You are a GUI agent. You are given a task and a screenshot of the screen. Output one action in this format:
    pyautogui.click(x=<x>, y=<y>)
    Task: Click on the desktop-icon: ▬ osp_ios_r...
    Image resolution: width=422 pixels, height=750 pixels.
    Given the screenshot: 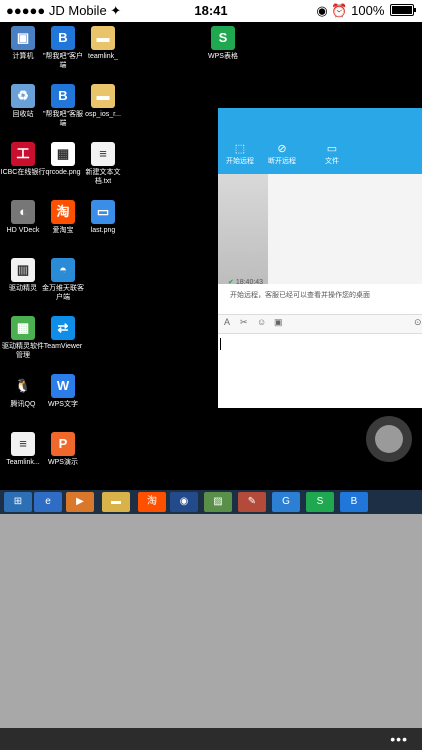 What is the action you would take?
    pyautogui.click(x=103, y=101)
    